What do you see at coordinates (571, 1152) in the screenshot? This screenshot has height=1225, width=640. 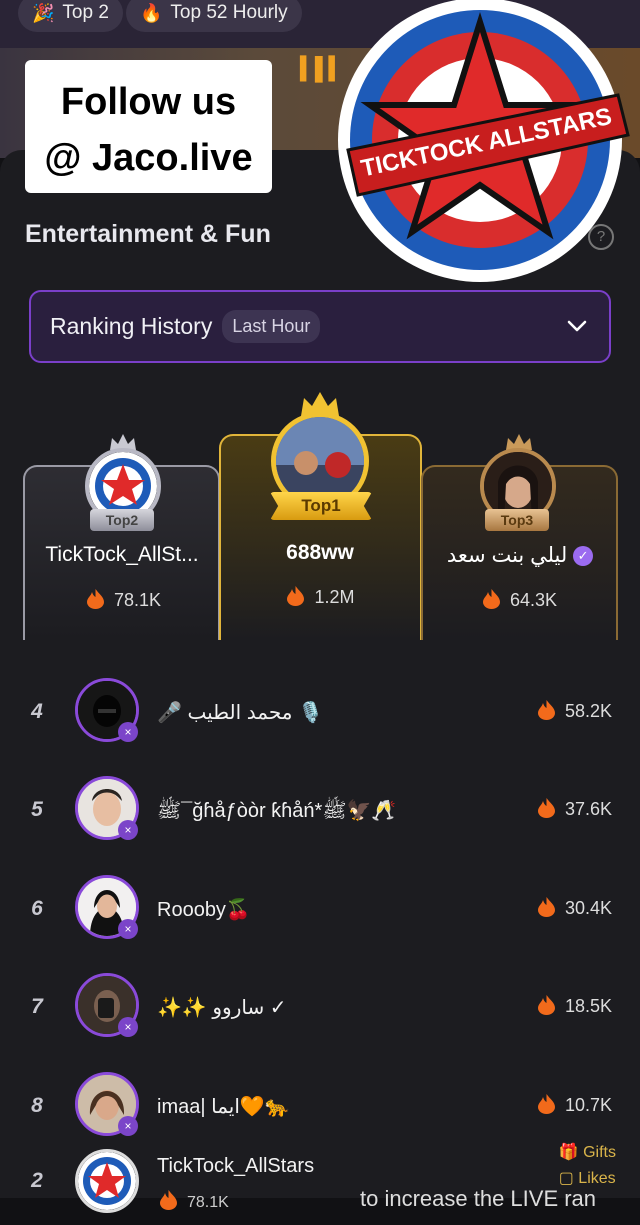 I see `gift-icon: 🎁` at bounding box center [571, 1152].